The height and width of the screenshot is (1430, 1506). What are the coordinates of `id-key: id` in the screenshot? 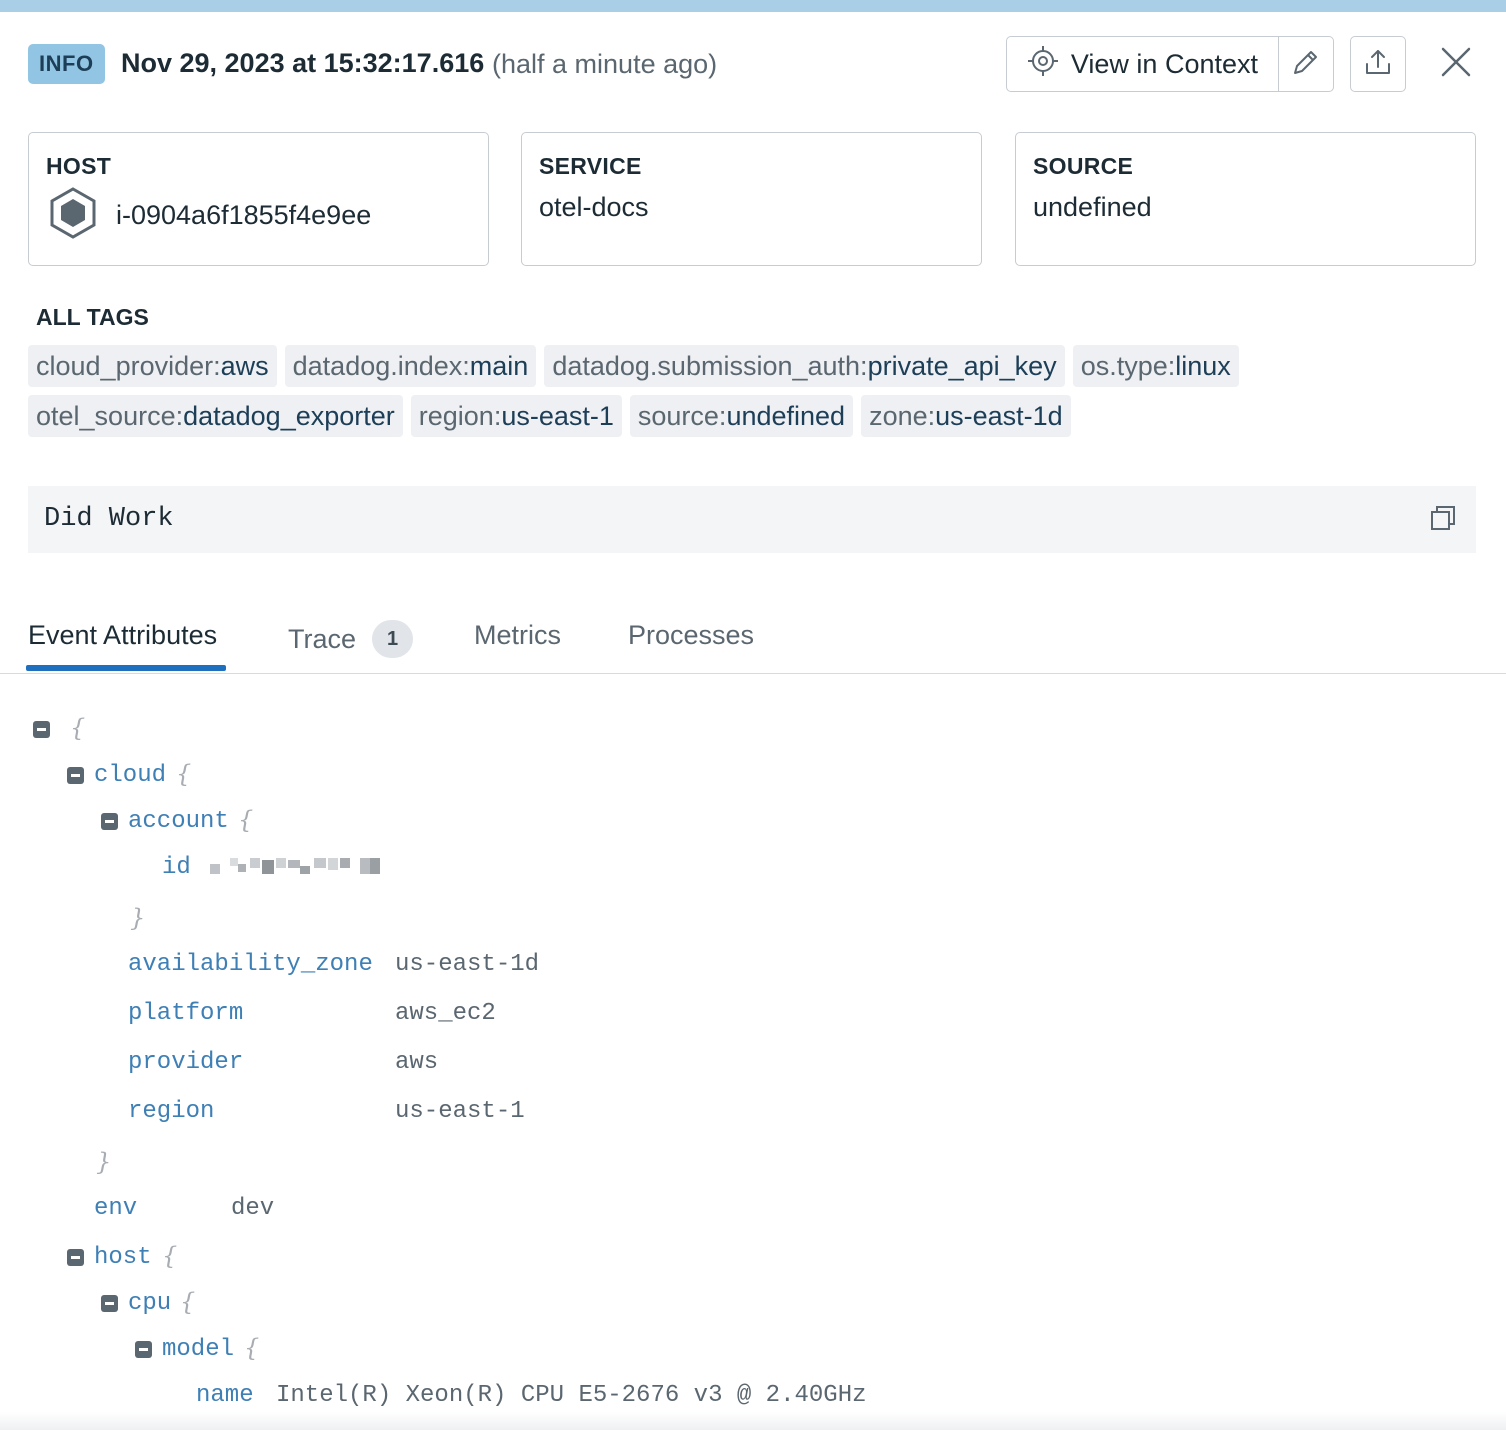 It's located at (176, 867).